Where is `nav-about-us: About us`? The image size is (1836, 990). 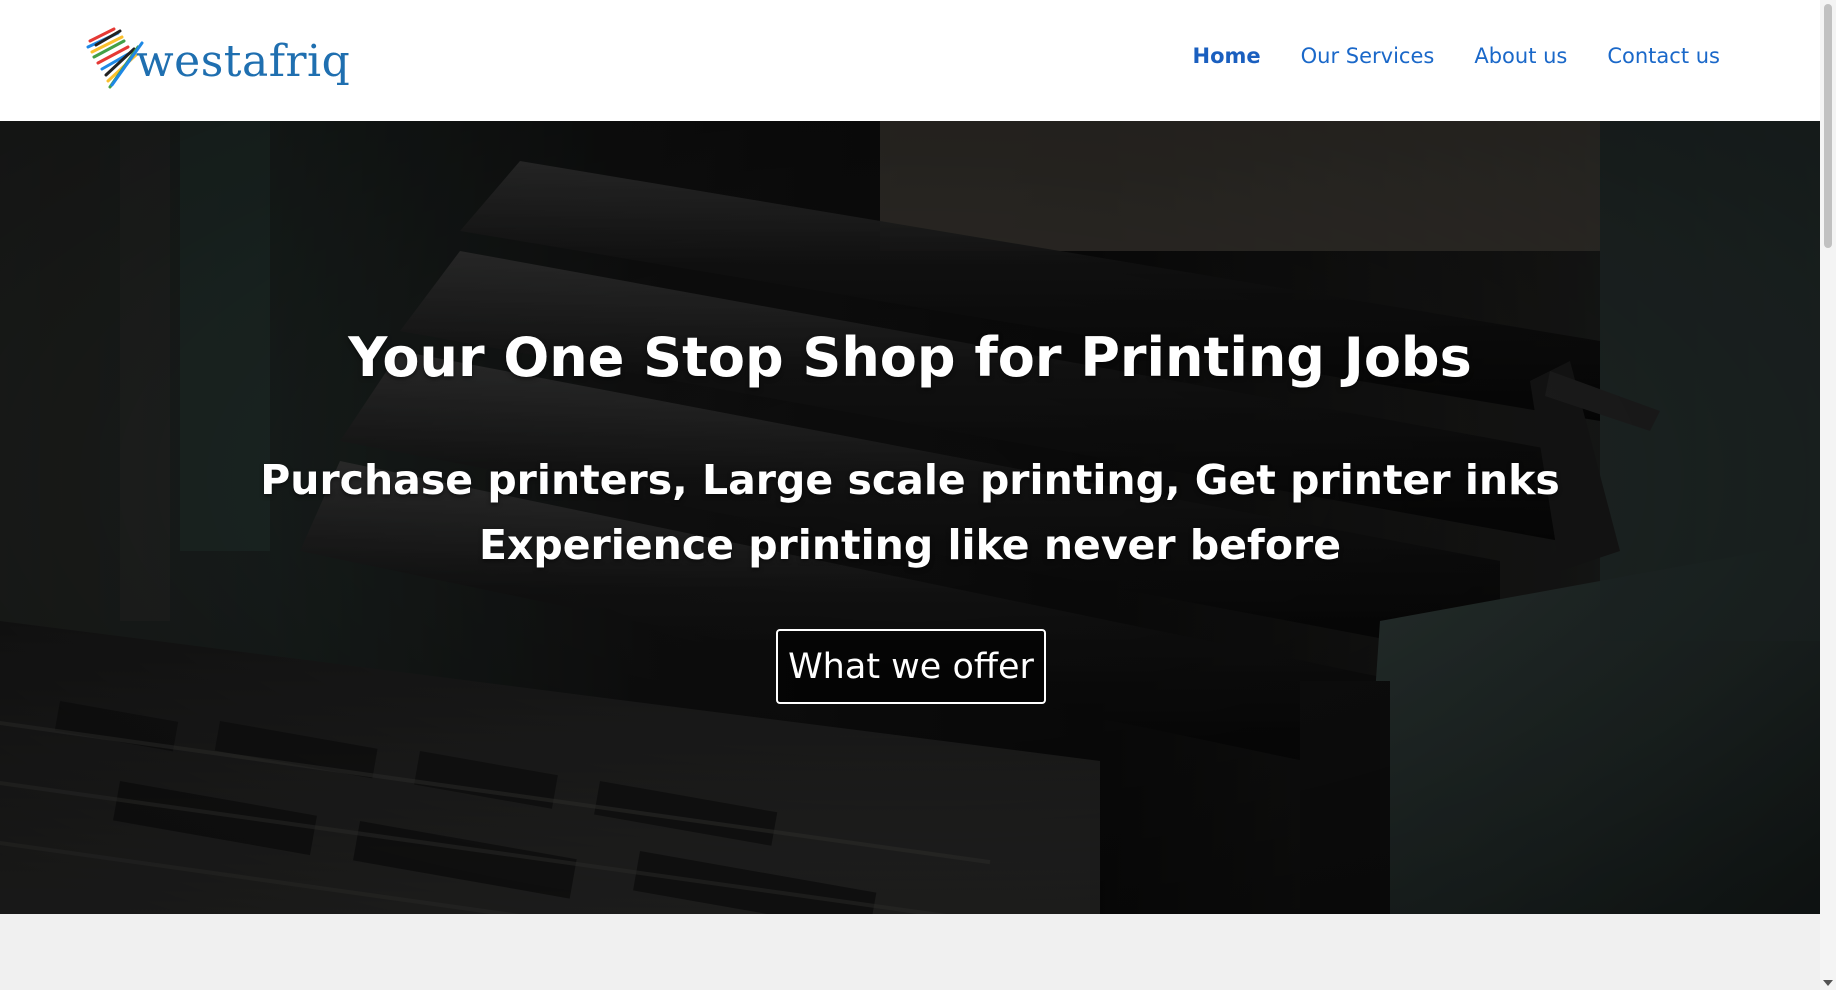
nav-about-us: About us is located at coordinates (1520, 56).